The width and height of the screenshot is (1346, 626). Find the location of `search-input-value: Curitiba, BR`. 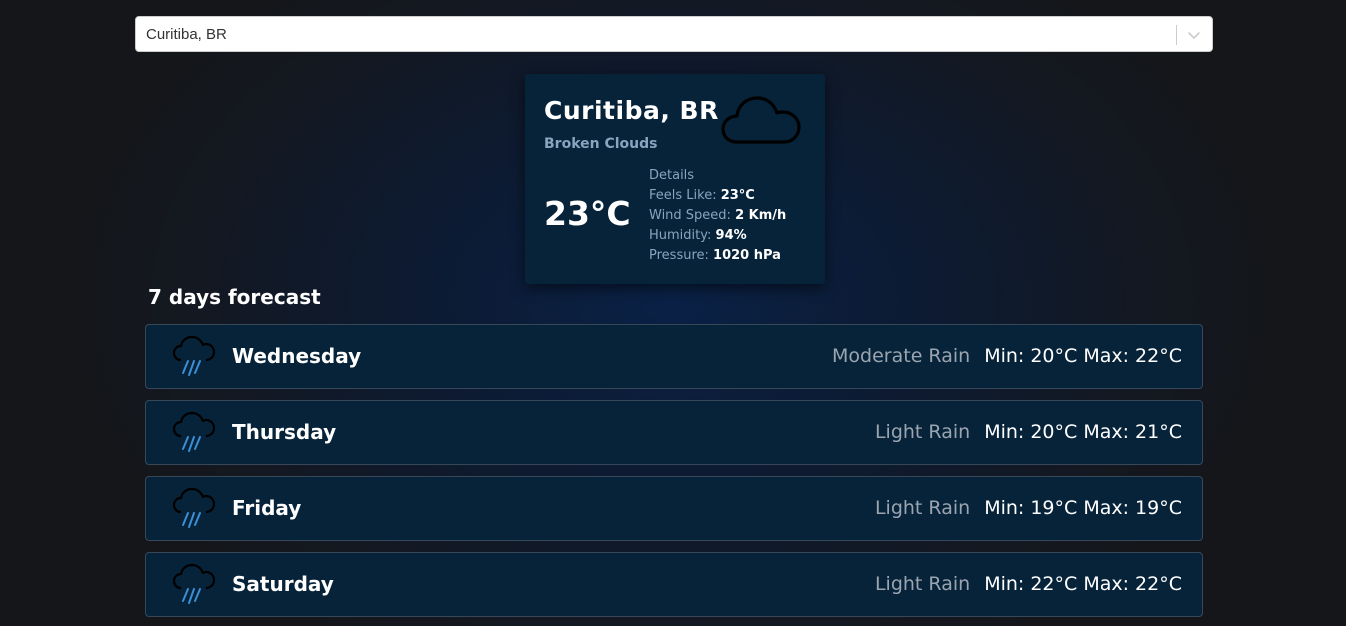

search-input-value: Curitiba, BR is located at coordinates (186, 35).